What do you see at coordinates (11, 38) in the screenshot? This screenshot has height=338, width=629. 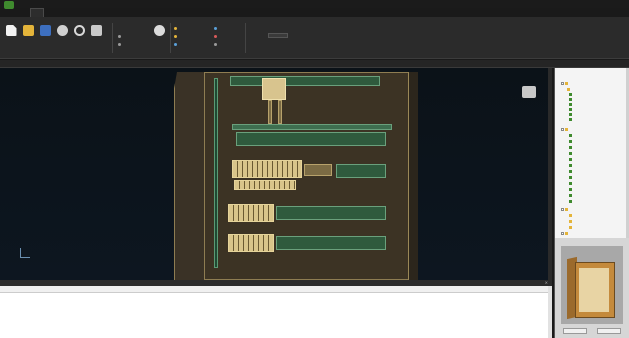 I see `new-button` at bounding box center [11, 38].